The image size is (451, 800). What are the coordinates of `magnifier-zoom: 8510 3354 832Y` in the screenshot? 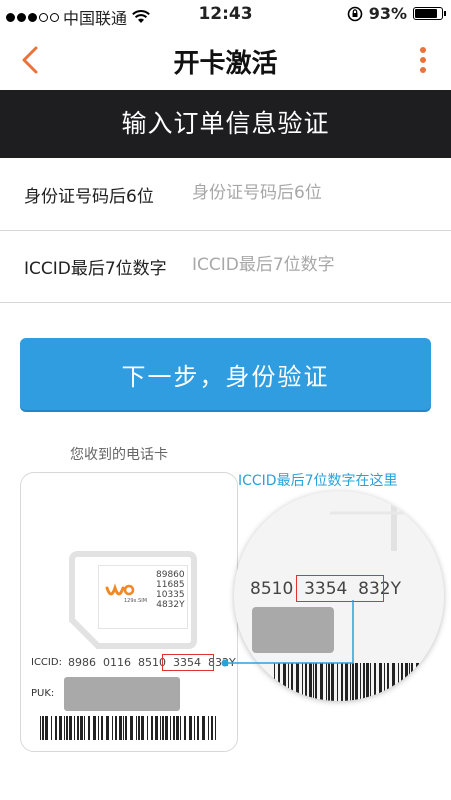 It's located at (339, 596).